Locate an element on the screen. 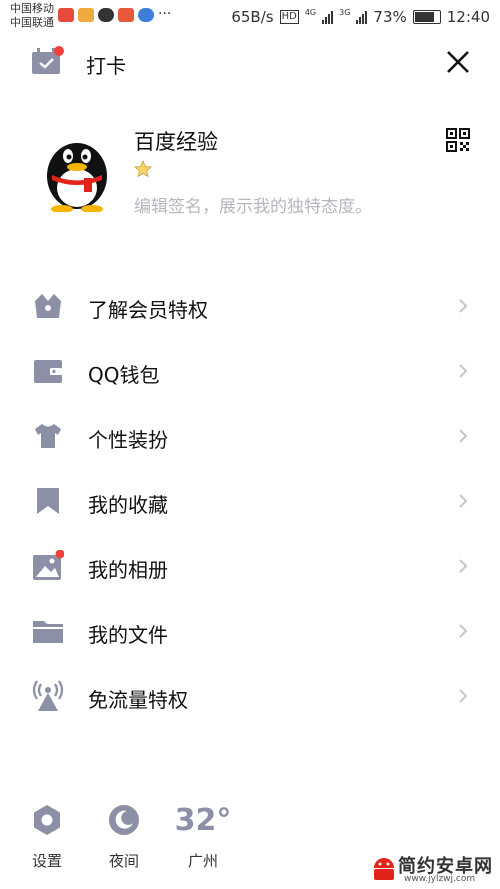 This screenshot has height=889, width=500. wallet-icon is located at coordinates (48, 371).